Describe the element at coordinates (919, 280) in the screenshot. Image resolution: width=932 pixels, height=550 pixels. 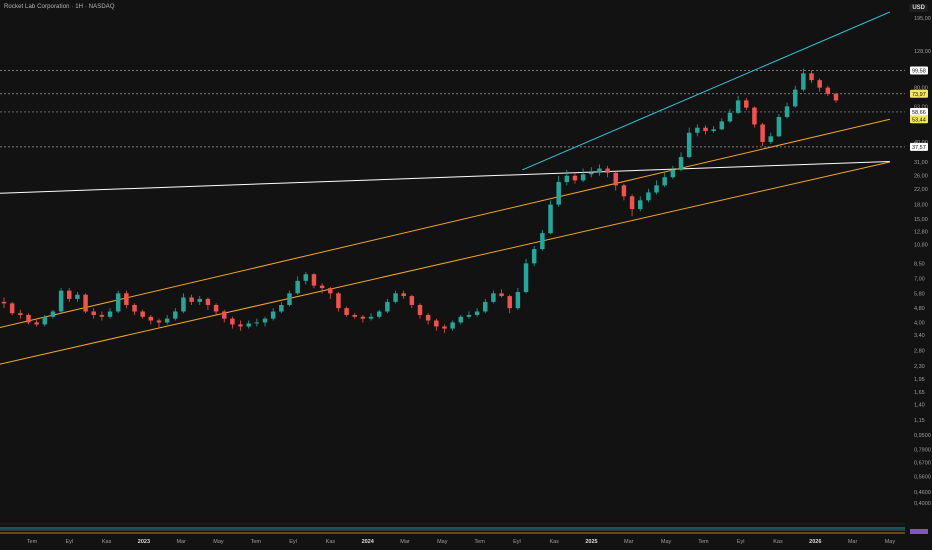
I see `y-tick-label: 7,00` at that location.